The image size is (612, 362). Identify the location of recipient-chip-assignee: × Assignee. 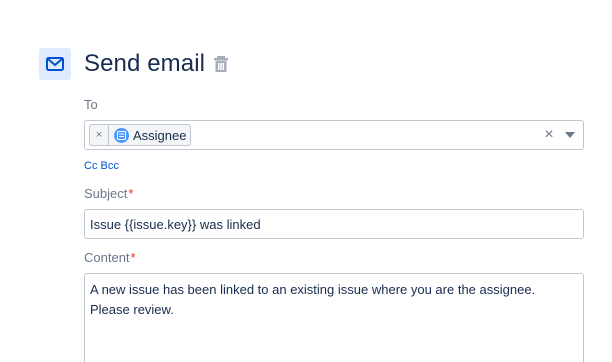
(140, 135).